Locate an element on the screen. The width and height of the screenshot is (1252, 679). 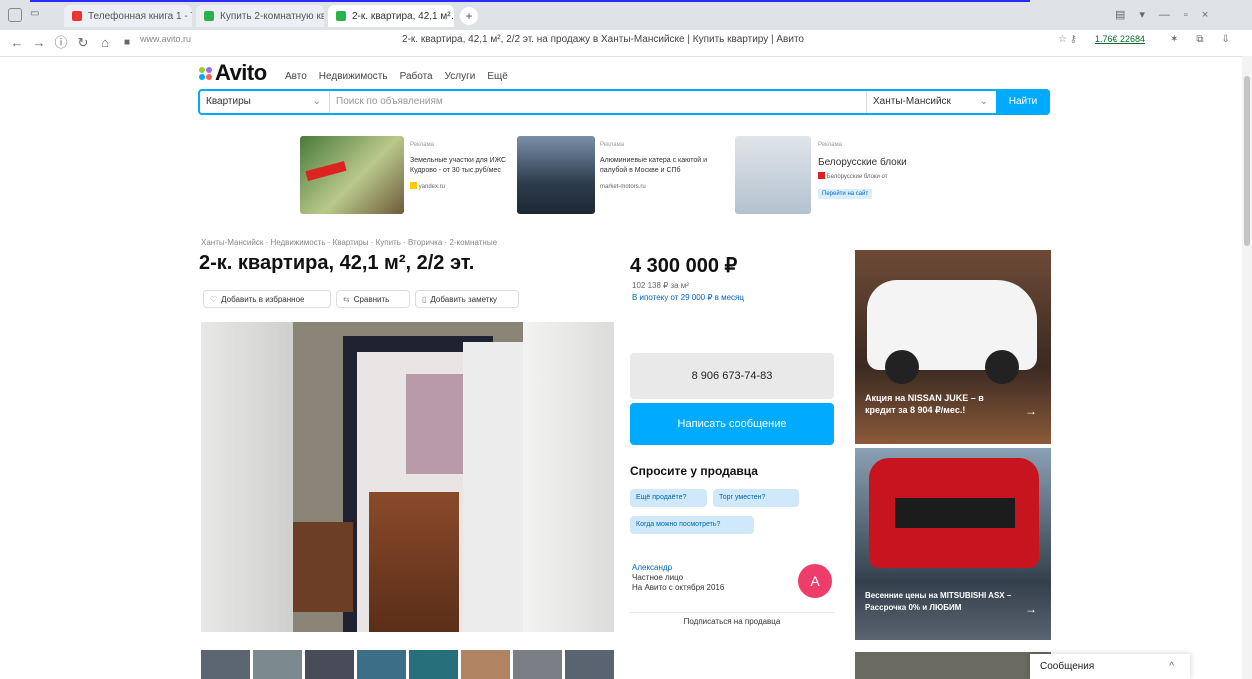
mortgage-link: В ипотеку от 29 000 ₽ в месяц is located at coordinates (688, 297).